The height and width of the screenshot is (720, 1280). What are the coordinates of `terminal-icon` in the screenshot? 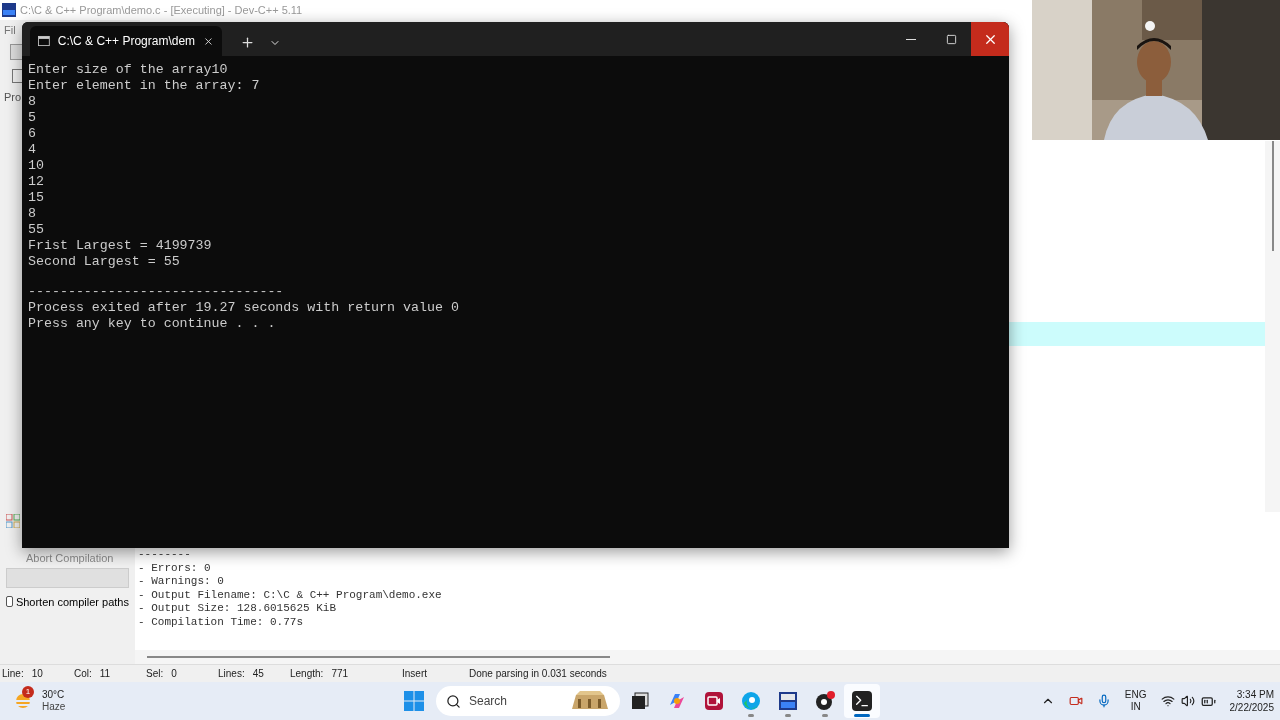 It's located at (862, 701).